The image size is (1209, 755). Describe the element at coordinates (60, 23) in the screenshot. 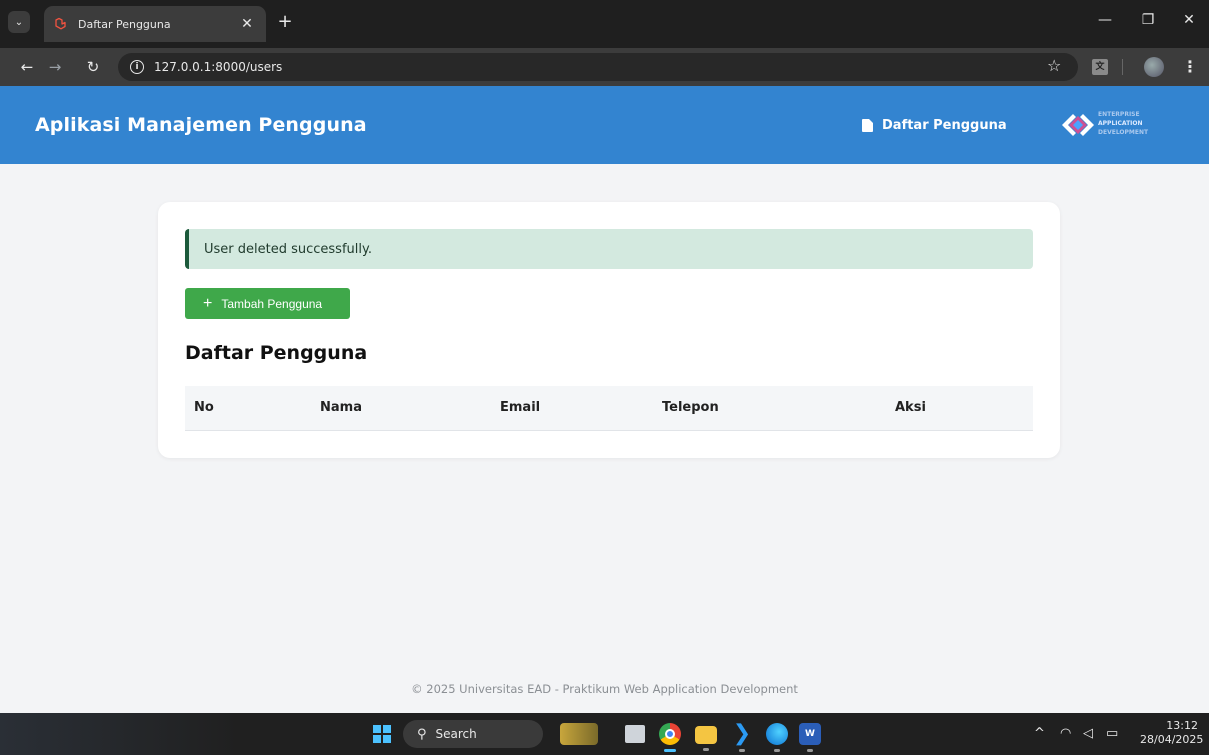

I see `laravel-favicon-icon` at that location.